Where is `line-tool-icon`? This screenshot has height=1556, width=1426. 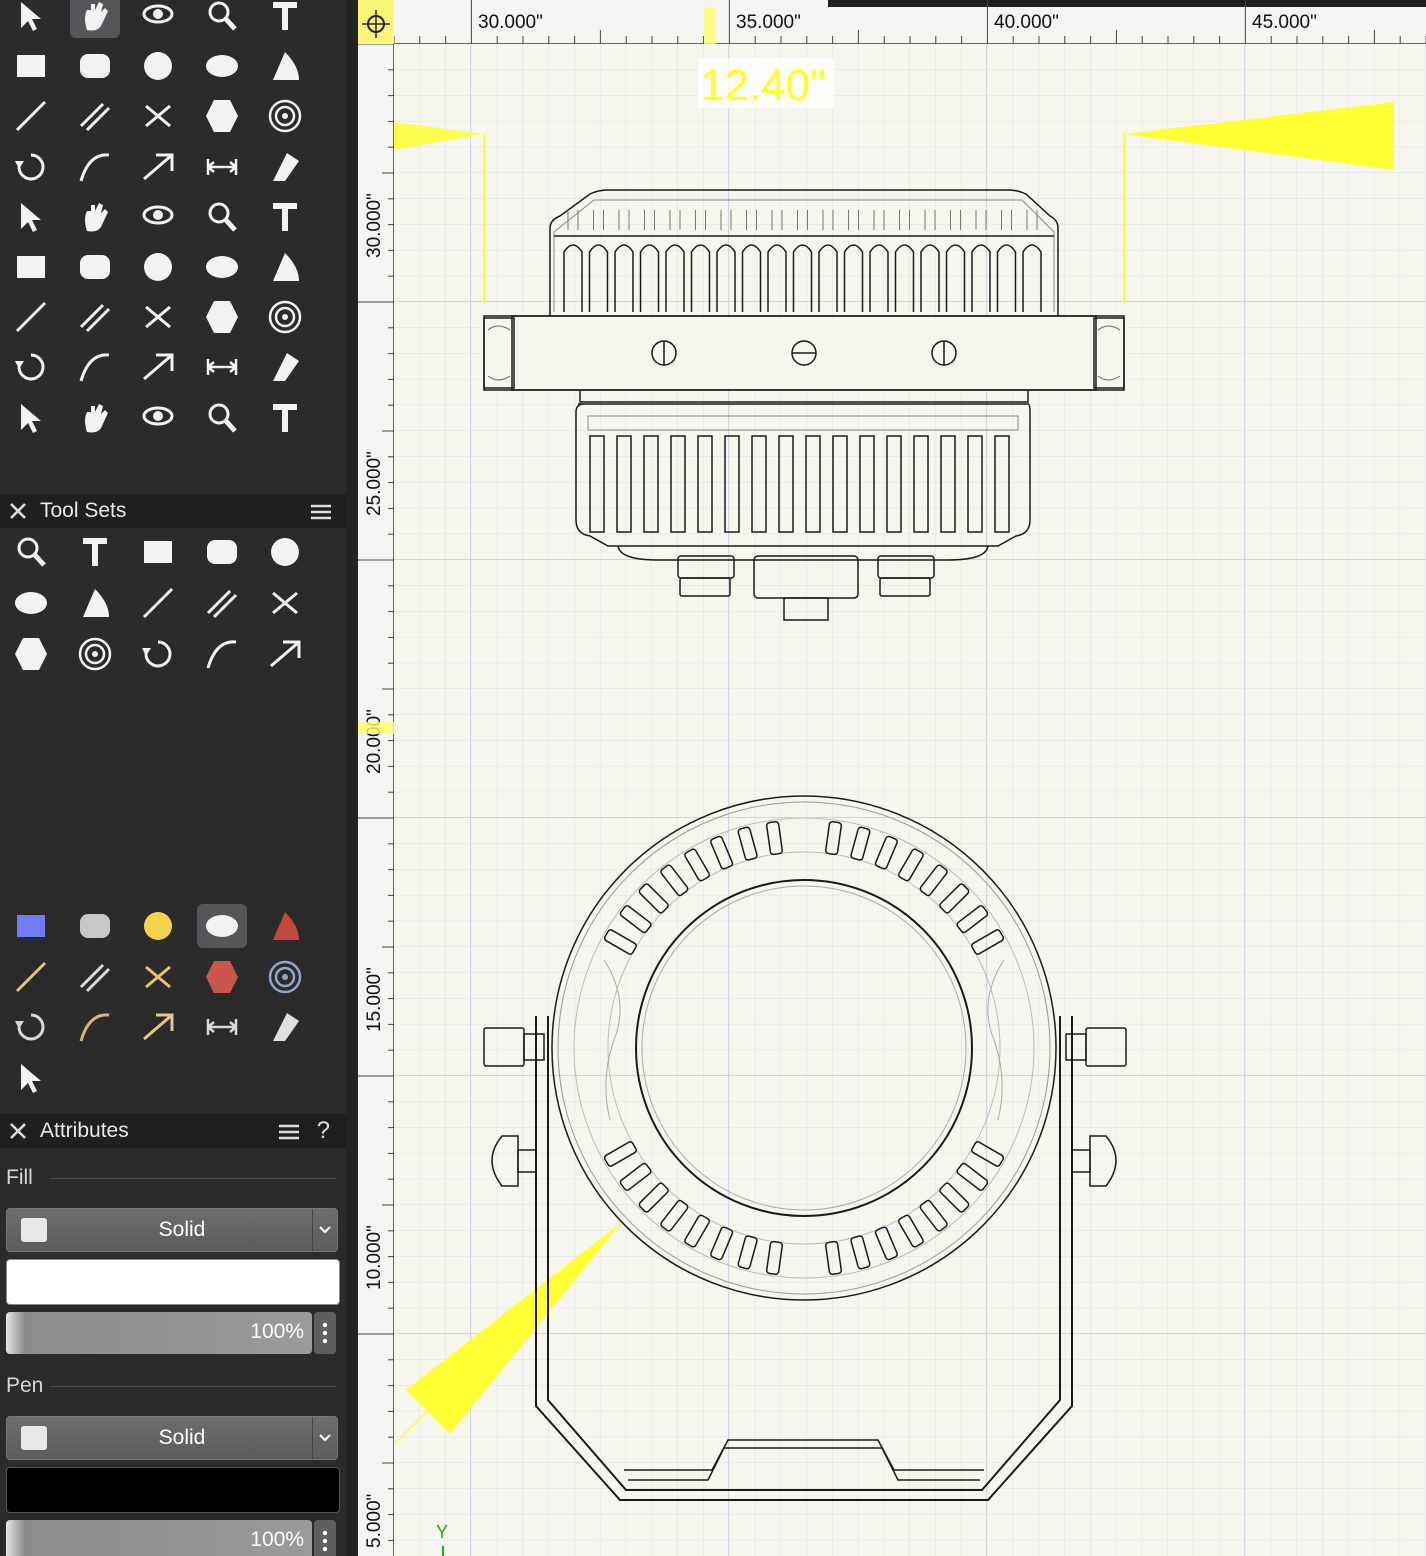
line-tool-icon is located at coordinates (222, 66).